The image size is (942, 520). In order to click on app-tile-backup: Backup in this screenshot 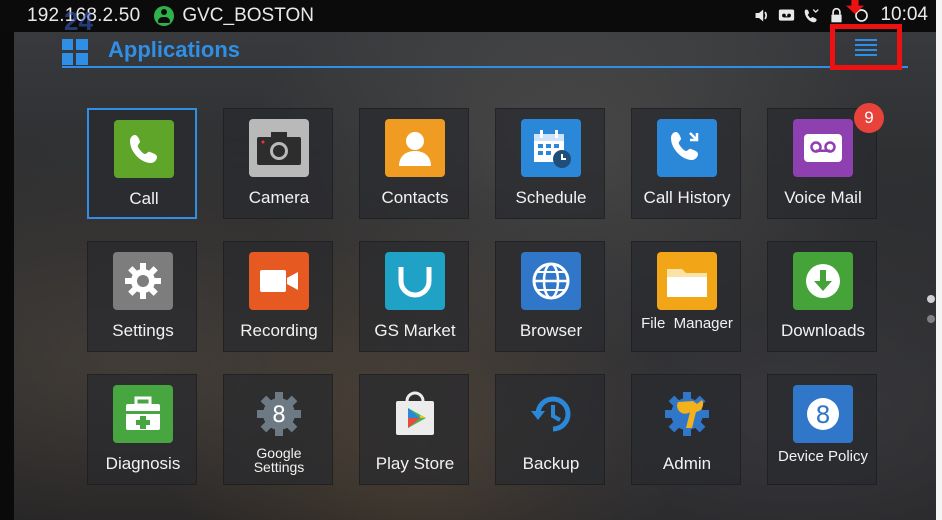, I will do `click(550, 429)`.